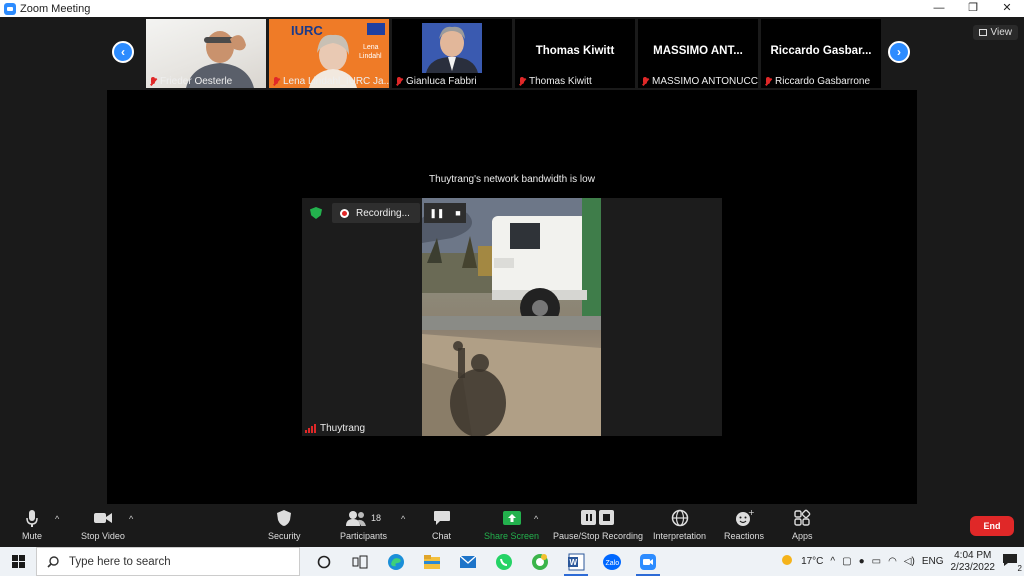 This screenshot has height=576, width=1024. Describe the element at coordinates (575, 53) in the screenshot. I see `participant-tile: Thomas Kiwitt Thomas Kiwitt` at that location.